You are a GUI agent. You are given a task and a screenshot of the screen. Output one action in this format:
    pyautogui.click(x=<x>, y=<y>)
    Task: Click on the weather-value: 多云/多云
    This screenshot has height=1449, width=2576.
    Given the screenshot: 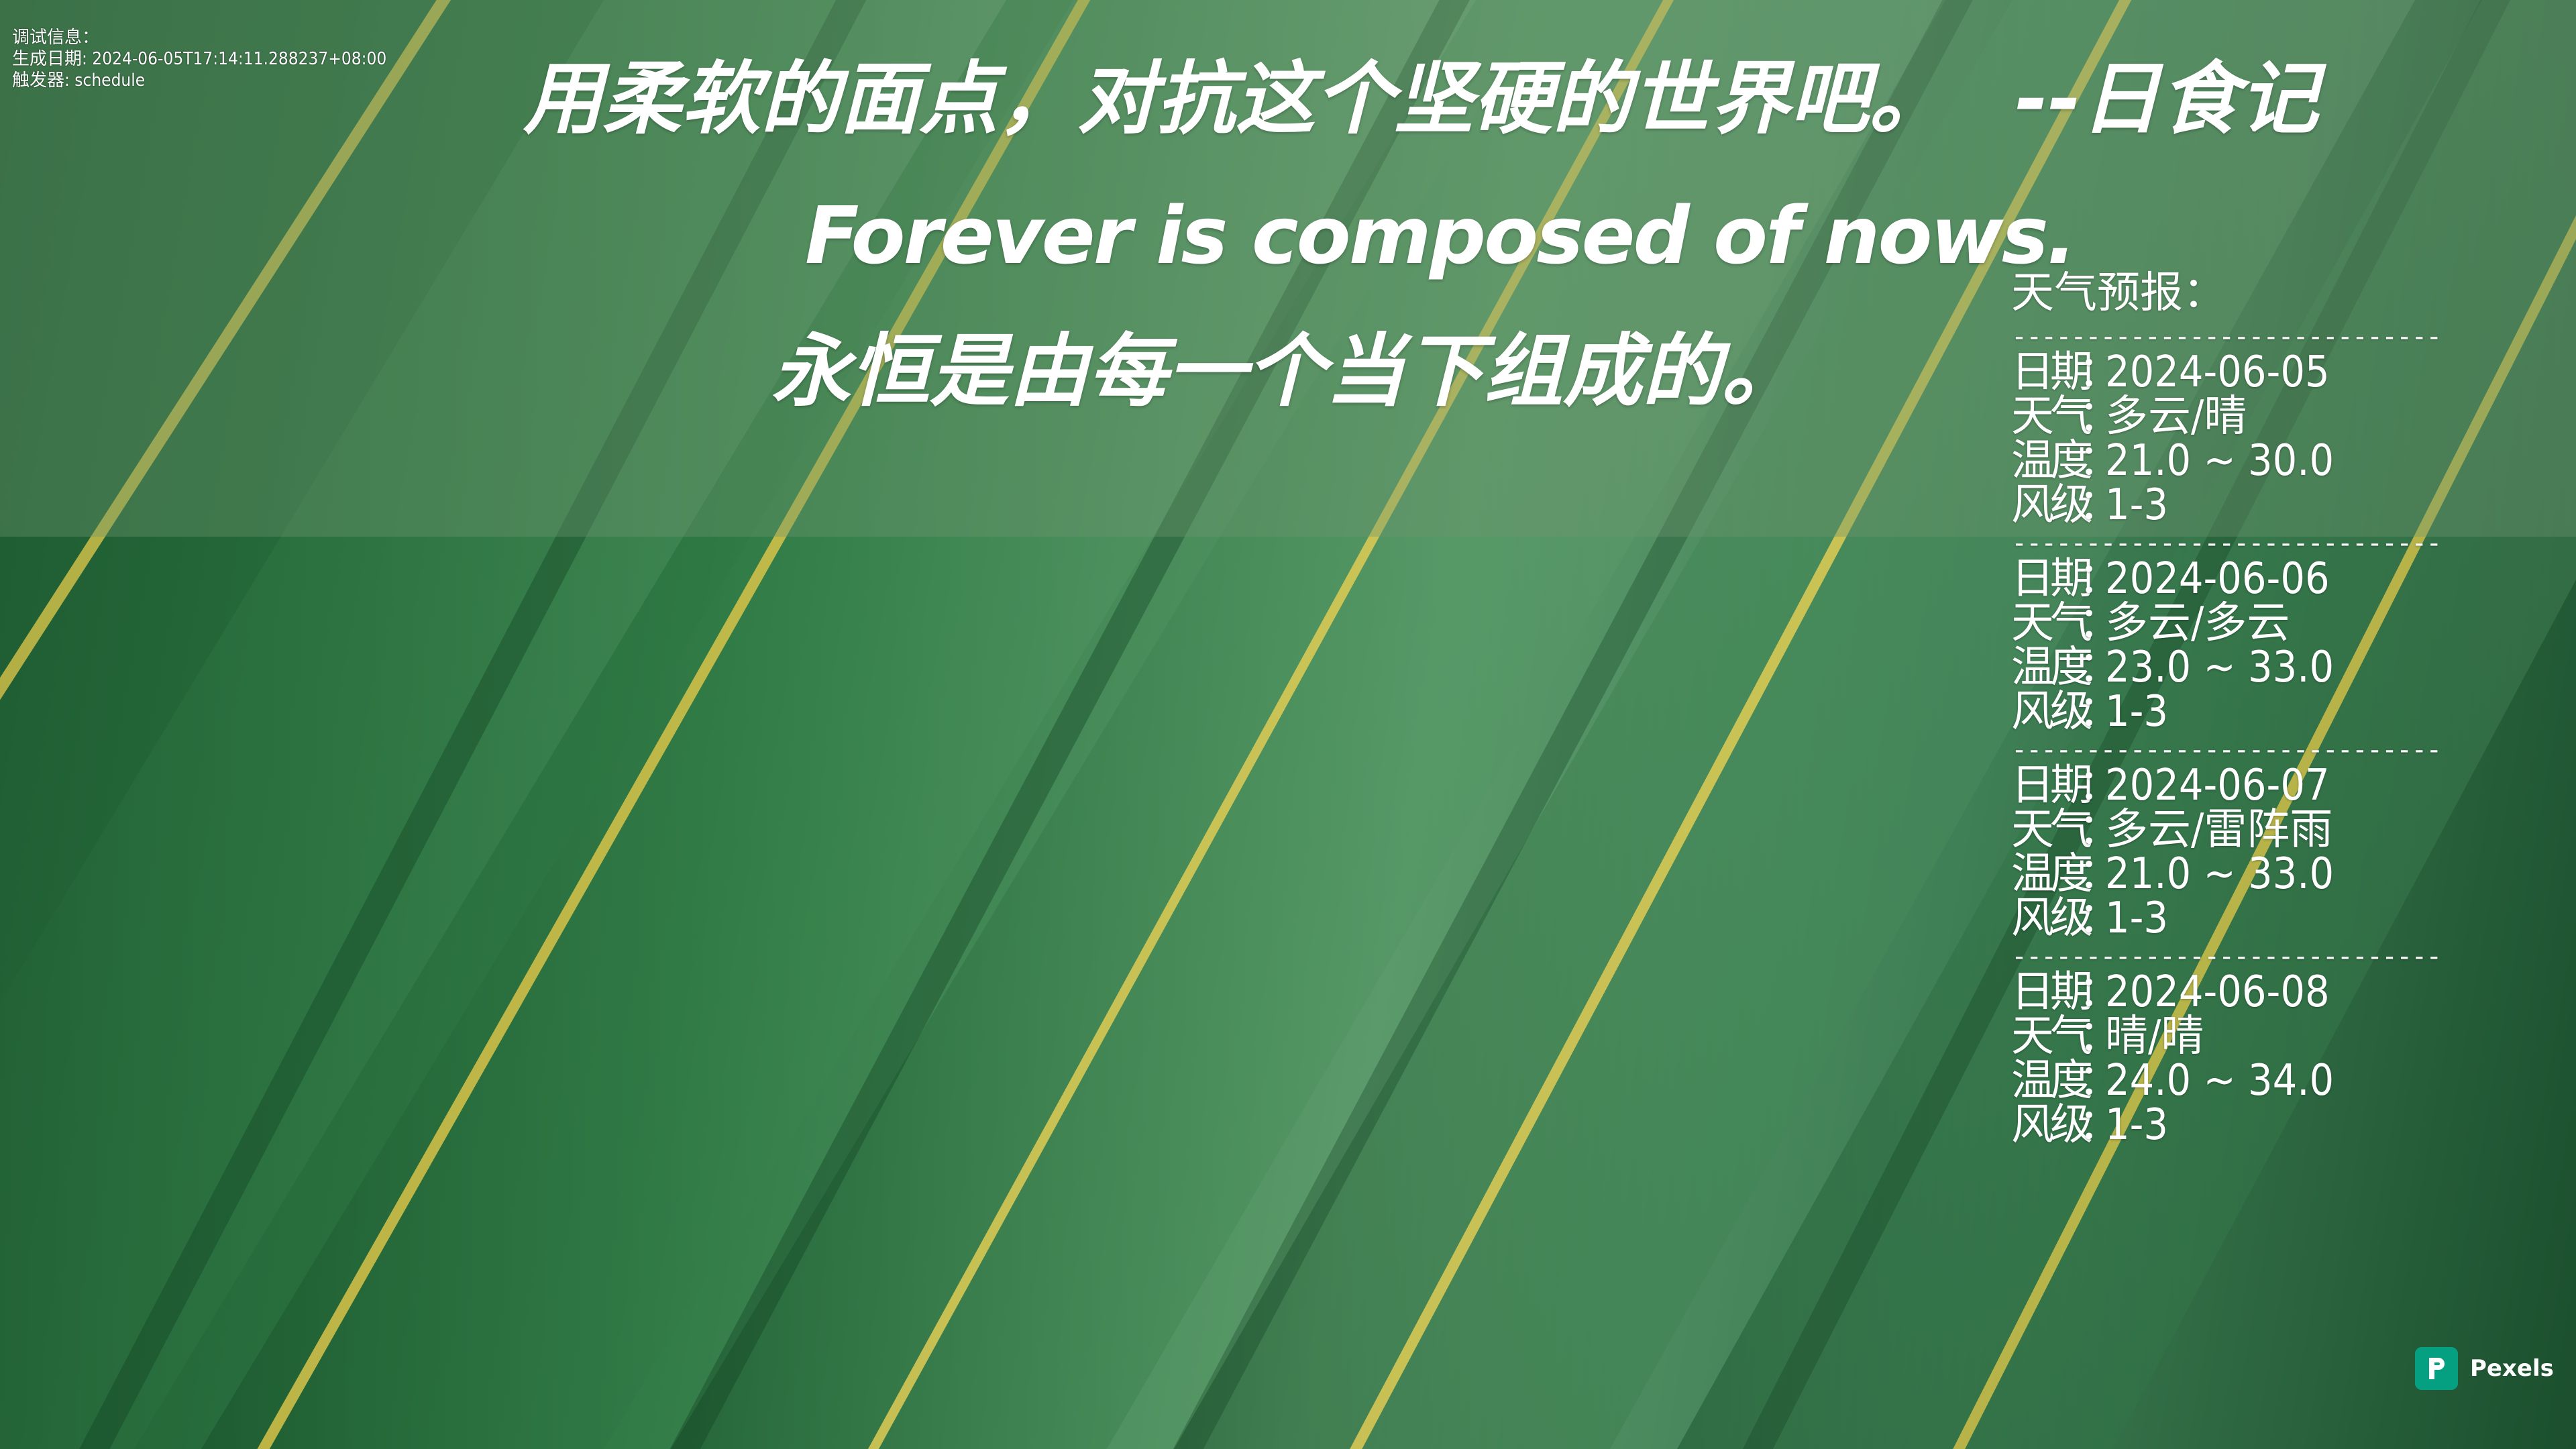 What is the action you would take?
    pyautogui.click(x=2197, y=623)
    